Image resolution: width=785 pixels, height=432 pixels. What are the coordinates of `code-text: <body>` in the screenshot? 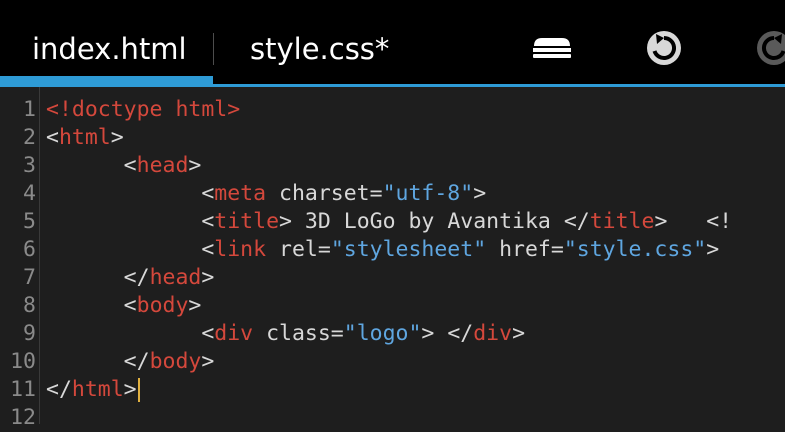 It's located at (124, 306).